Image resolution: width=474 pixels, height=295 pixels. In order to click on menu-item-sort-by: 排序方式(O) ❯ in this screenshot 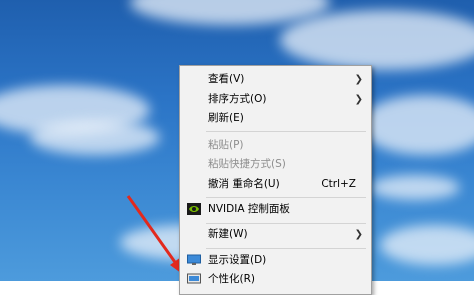, I will do `click(275, 99)`.